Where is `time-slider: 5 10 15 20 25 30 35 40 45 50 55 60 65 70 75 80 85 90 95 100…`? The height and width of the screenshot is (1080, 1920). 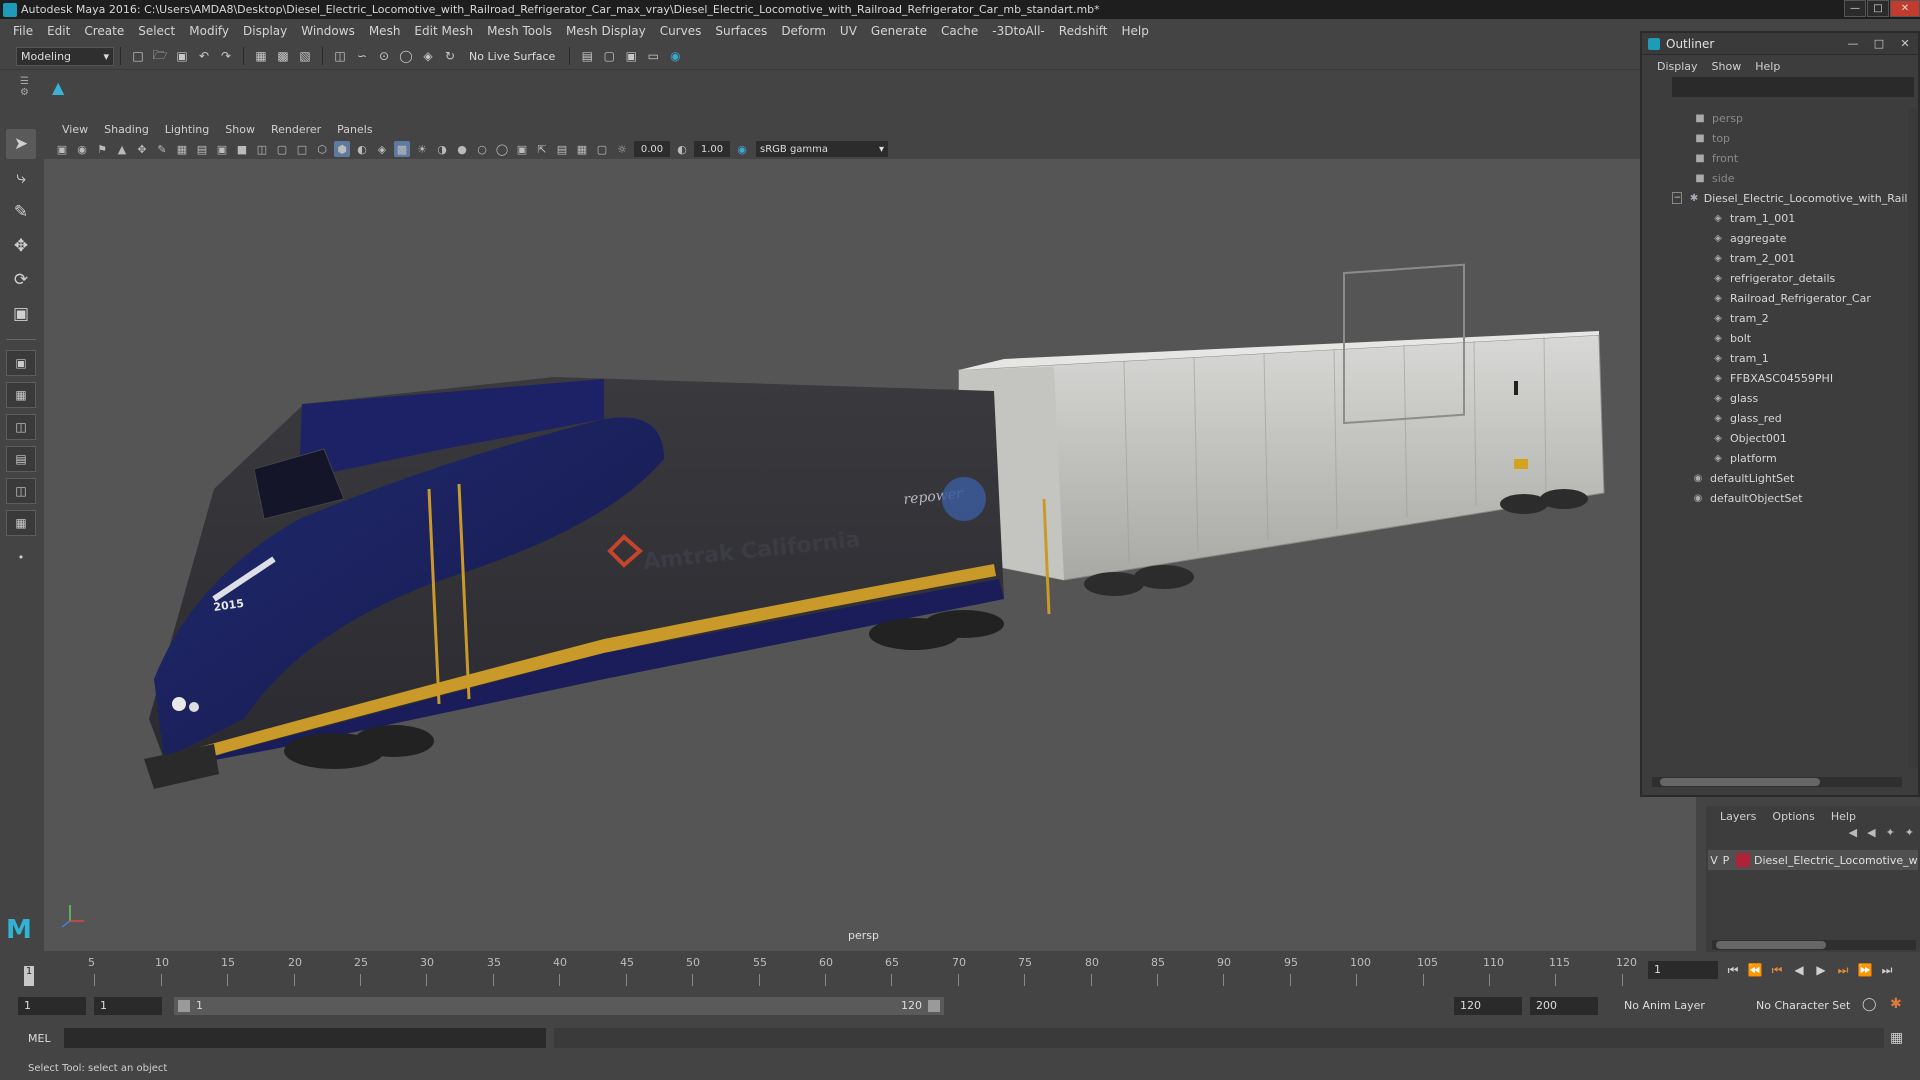 time-slider: 5 10 15 20 25 30 35 40 45 50 55 60 65 70 75 80 85 90 95 100… is located at coordinates (960, 970).